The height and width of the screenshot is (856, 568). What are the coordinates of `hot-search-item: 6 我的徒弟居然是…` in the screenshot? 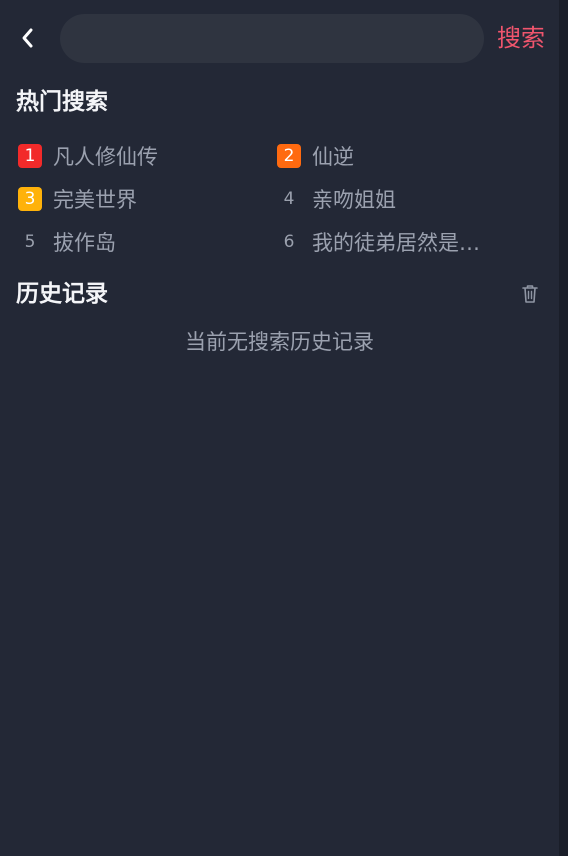 It's located at (378, 242).